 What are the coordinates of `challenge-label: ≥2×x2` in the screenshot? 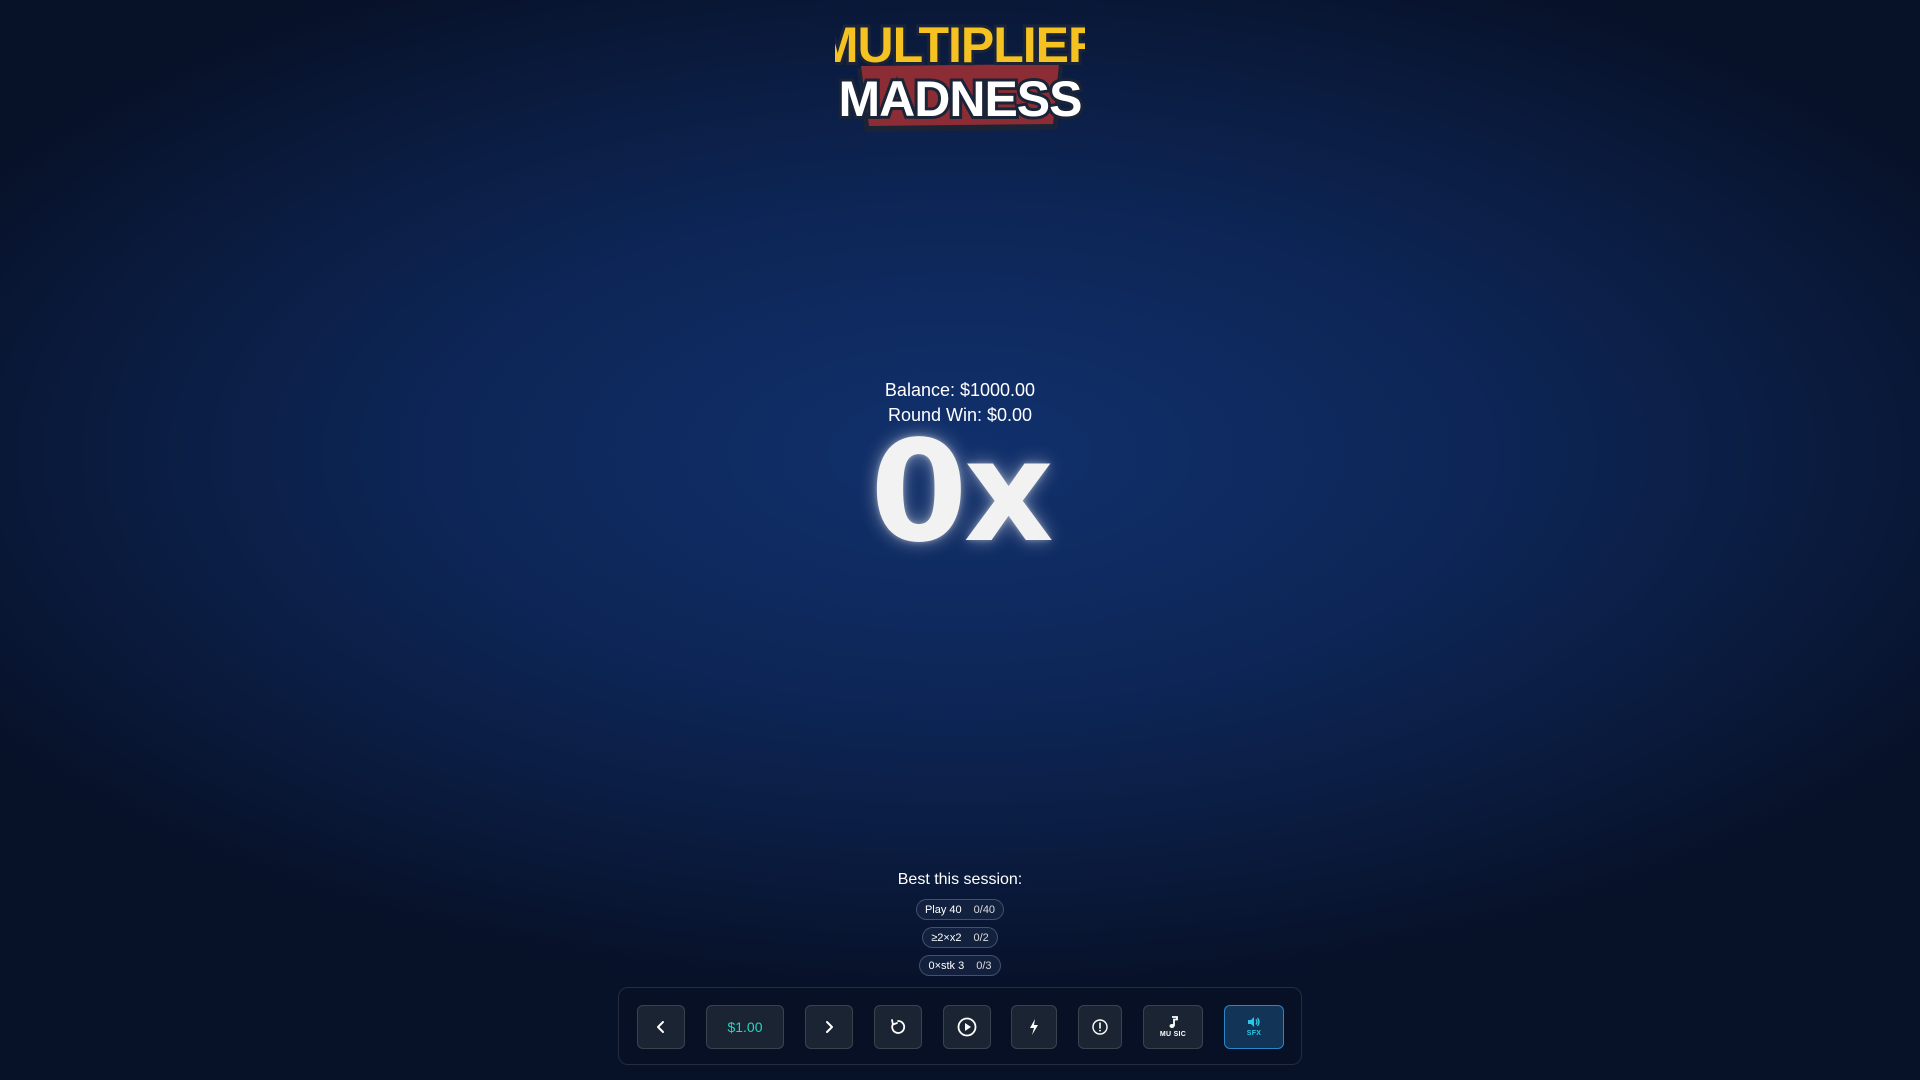 It's located at (946, 937).